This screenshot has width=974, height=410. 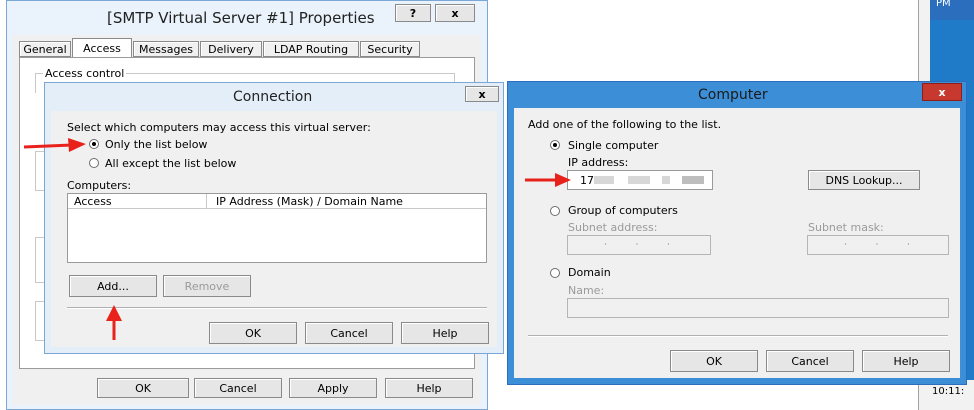 I want to click on connection-ok-button: OK, so click(x=253, y=333).